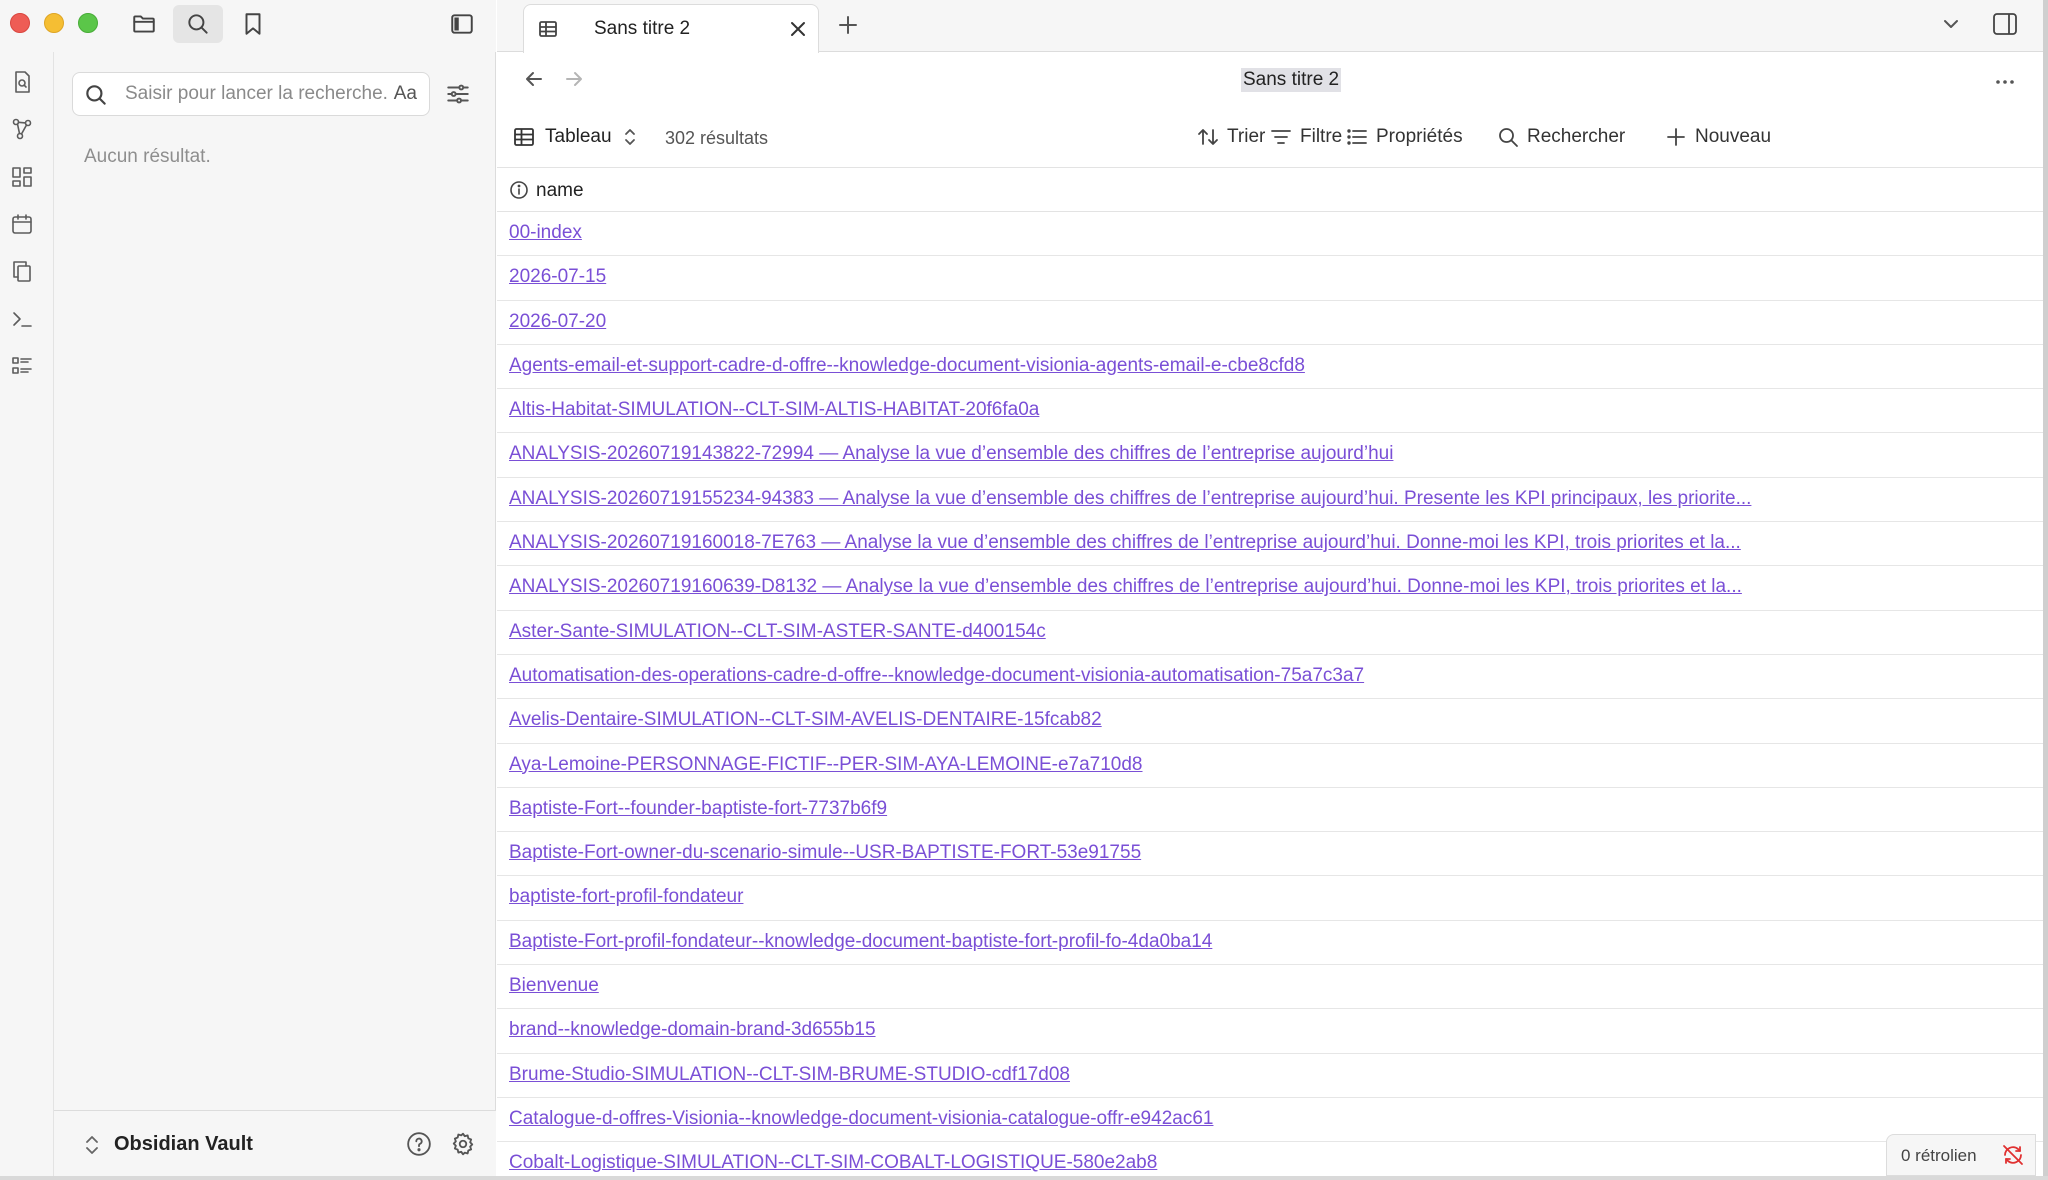 The height and width of the screenshot is (1180, 2048). I want to click on sort-label: Trier, so click(1246, 136).